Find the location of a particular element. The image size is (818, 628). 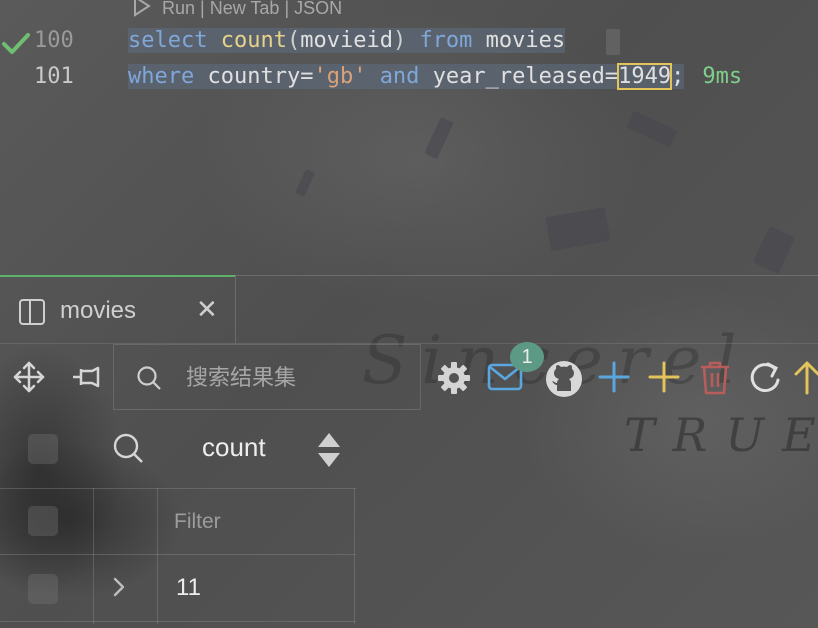

search-icon is located at coordinates (149, 380).